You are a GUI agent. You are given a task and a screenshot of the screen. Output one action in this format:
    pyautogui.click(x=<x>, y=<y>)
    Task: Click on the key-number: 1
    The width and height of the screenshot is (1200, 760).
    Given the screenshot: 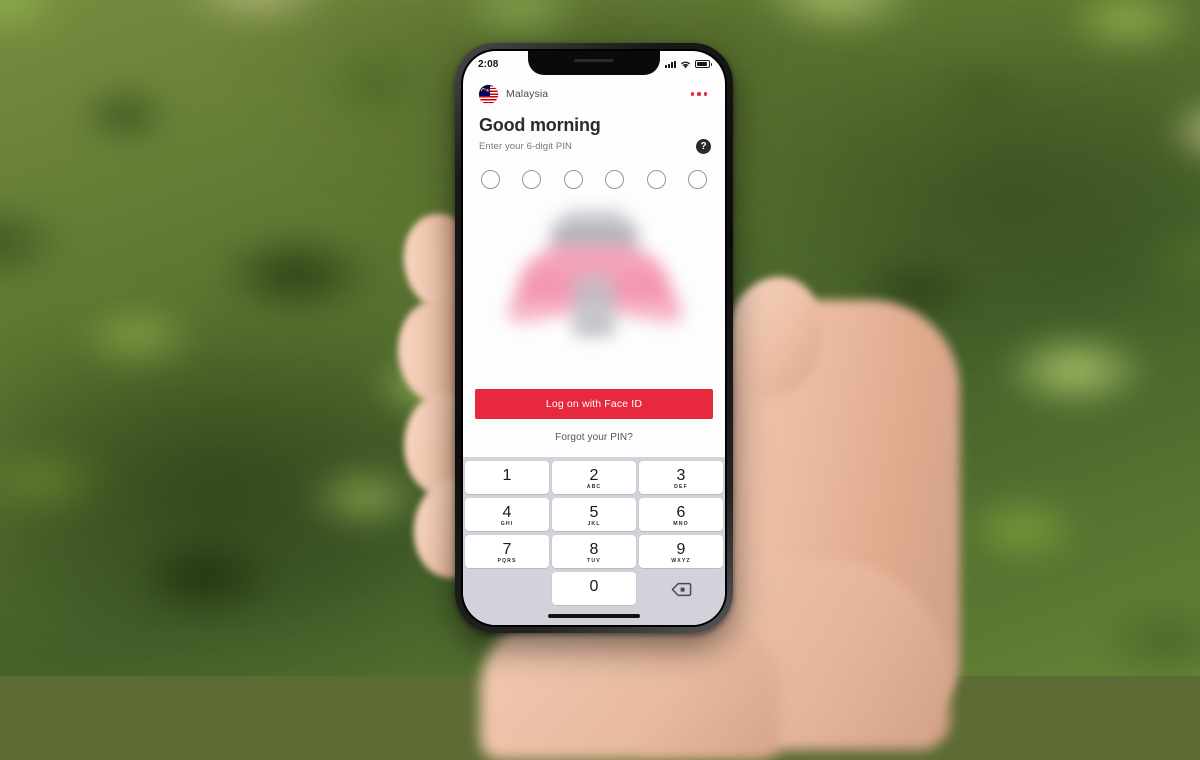 What is the action you would take?
    pyautogui.click(x=507, y=475)
    